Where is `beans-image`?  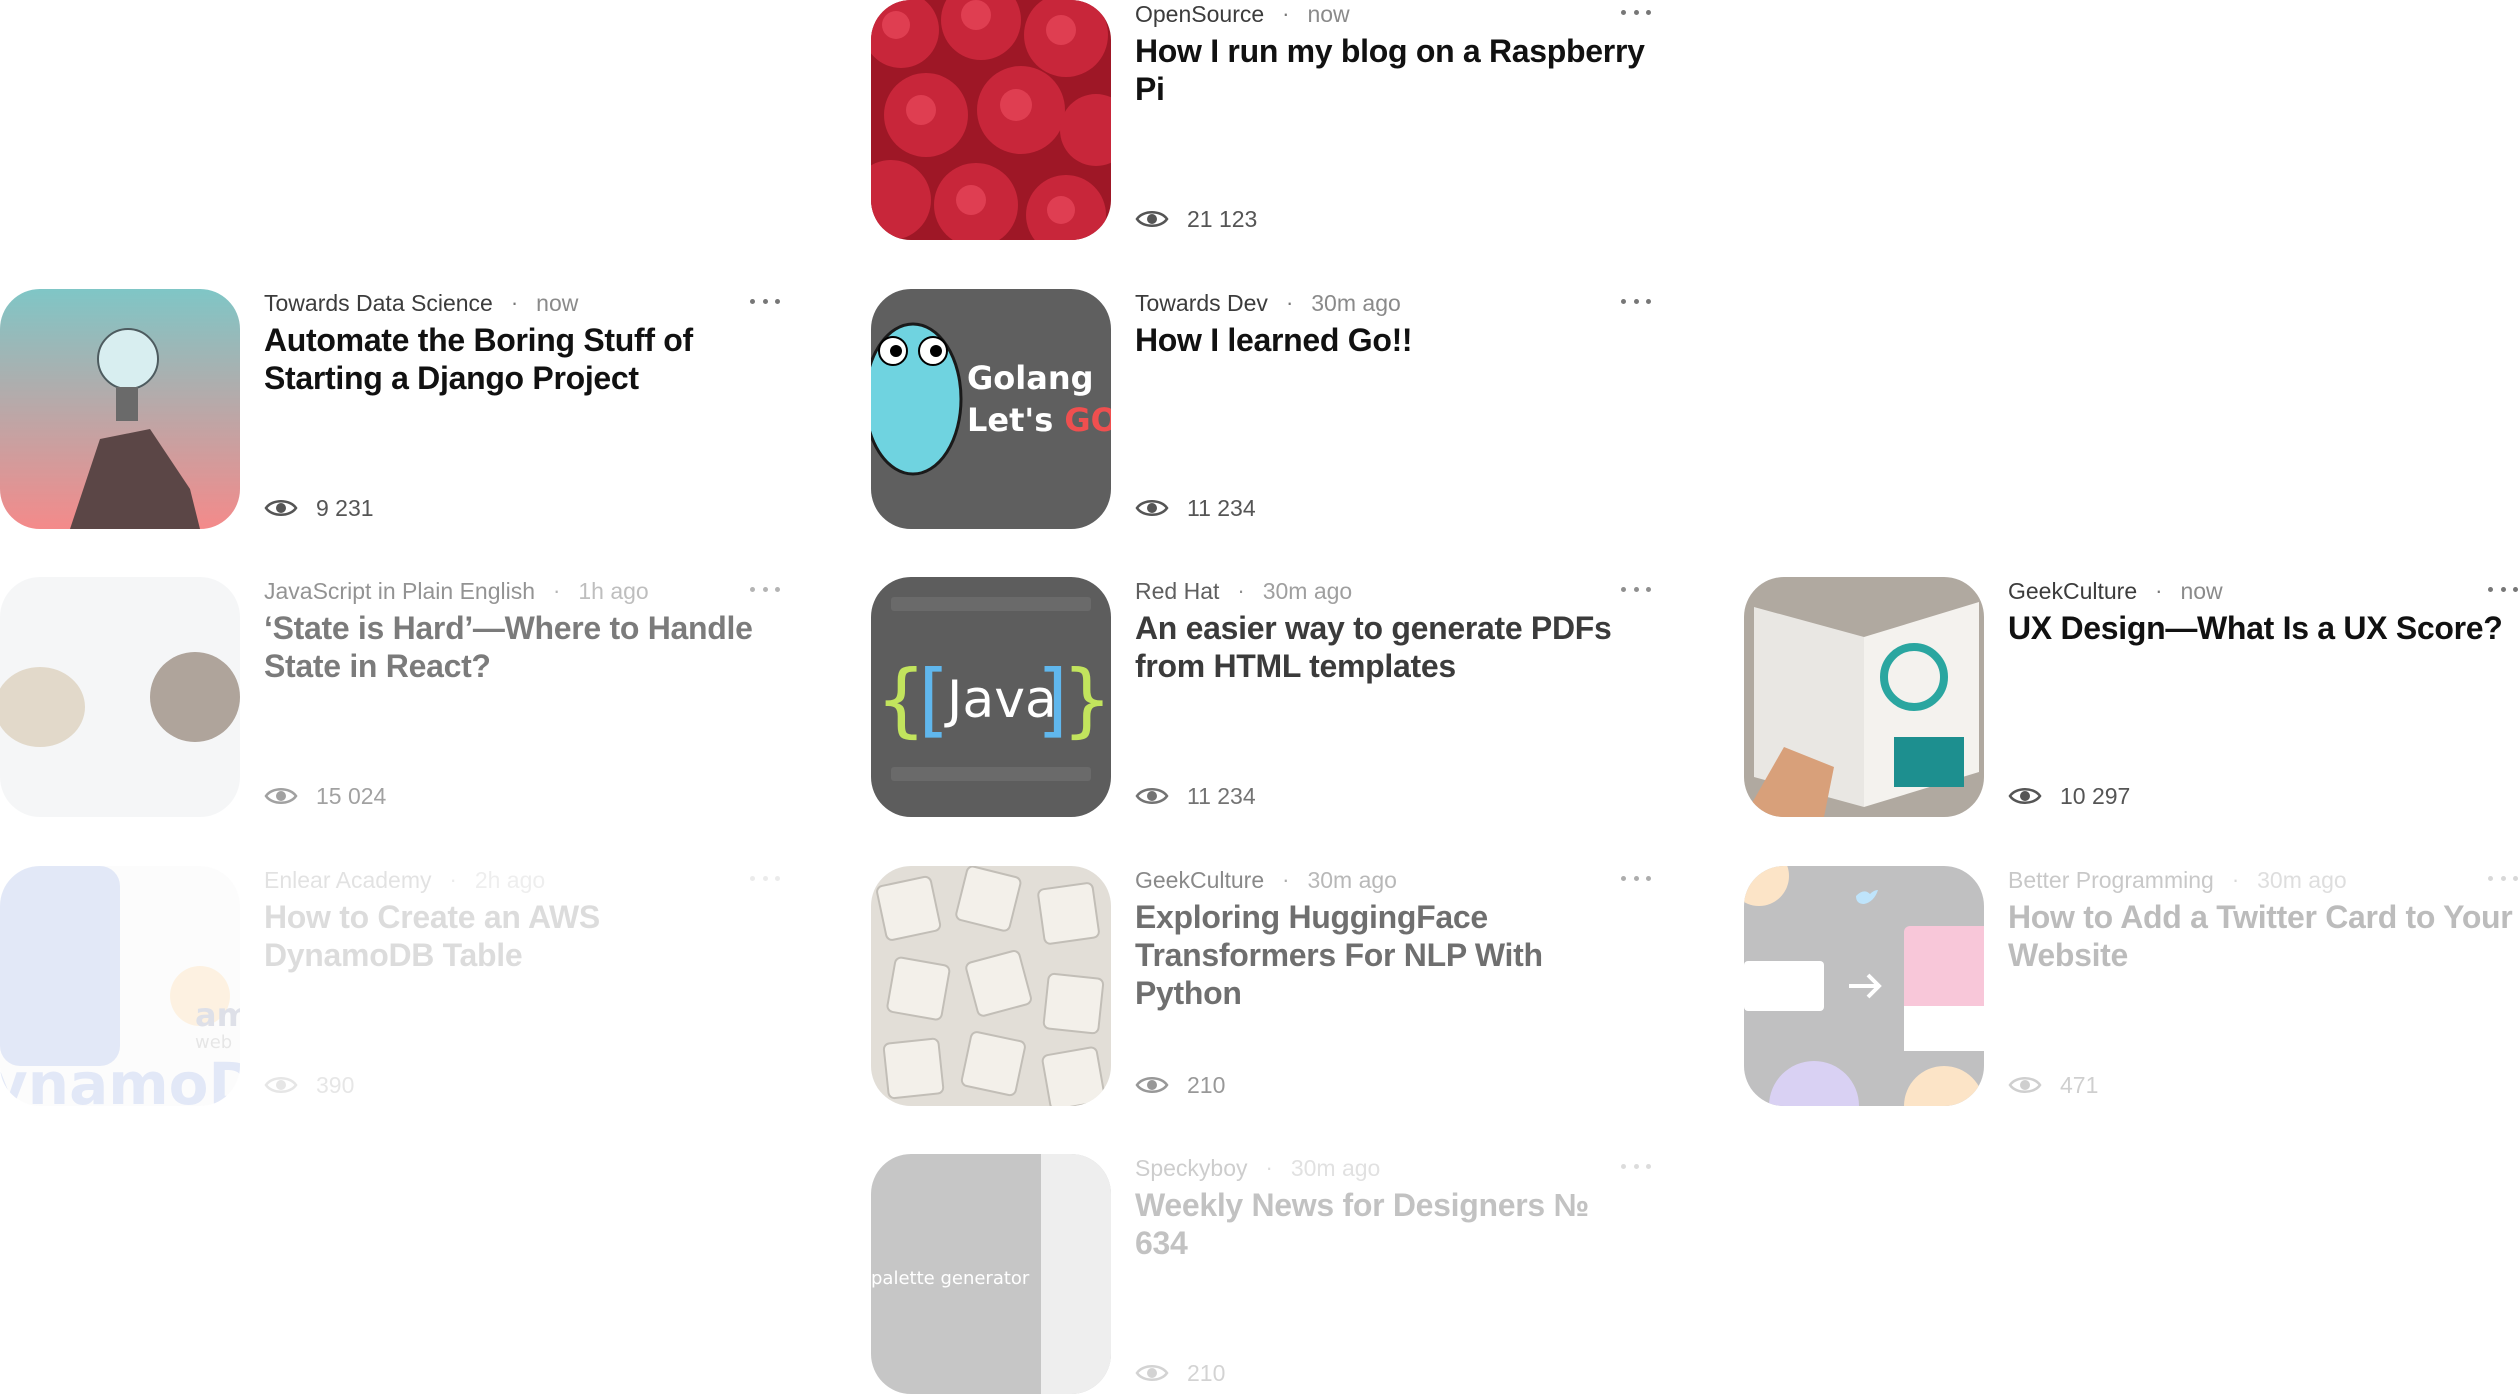 beans-image is located at coordinates (120, 697).